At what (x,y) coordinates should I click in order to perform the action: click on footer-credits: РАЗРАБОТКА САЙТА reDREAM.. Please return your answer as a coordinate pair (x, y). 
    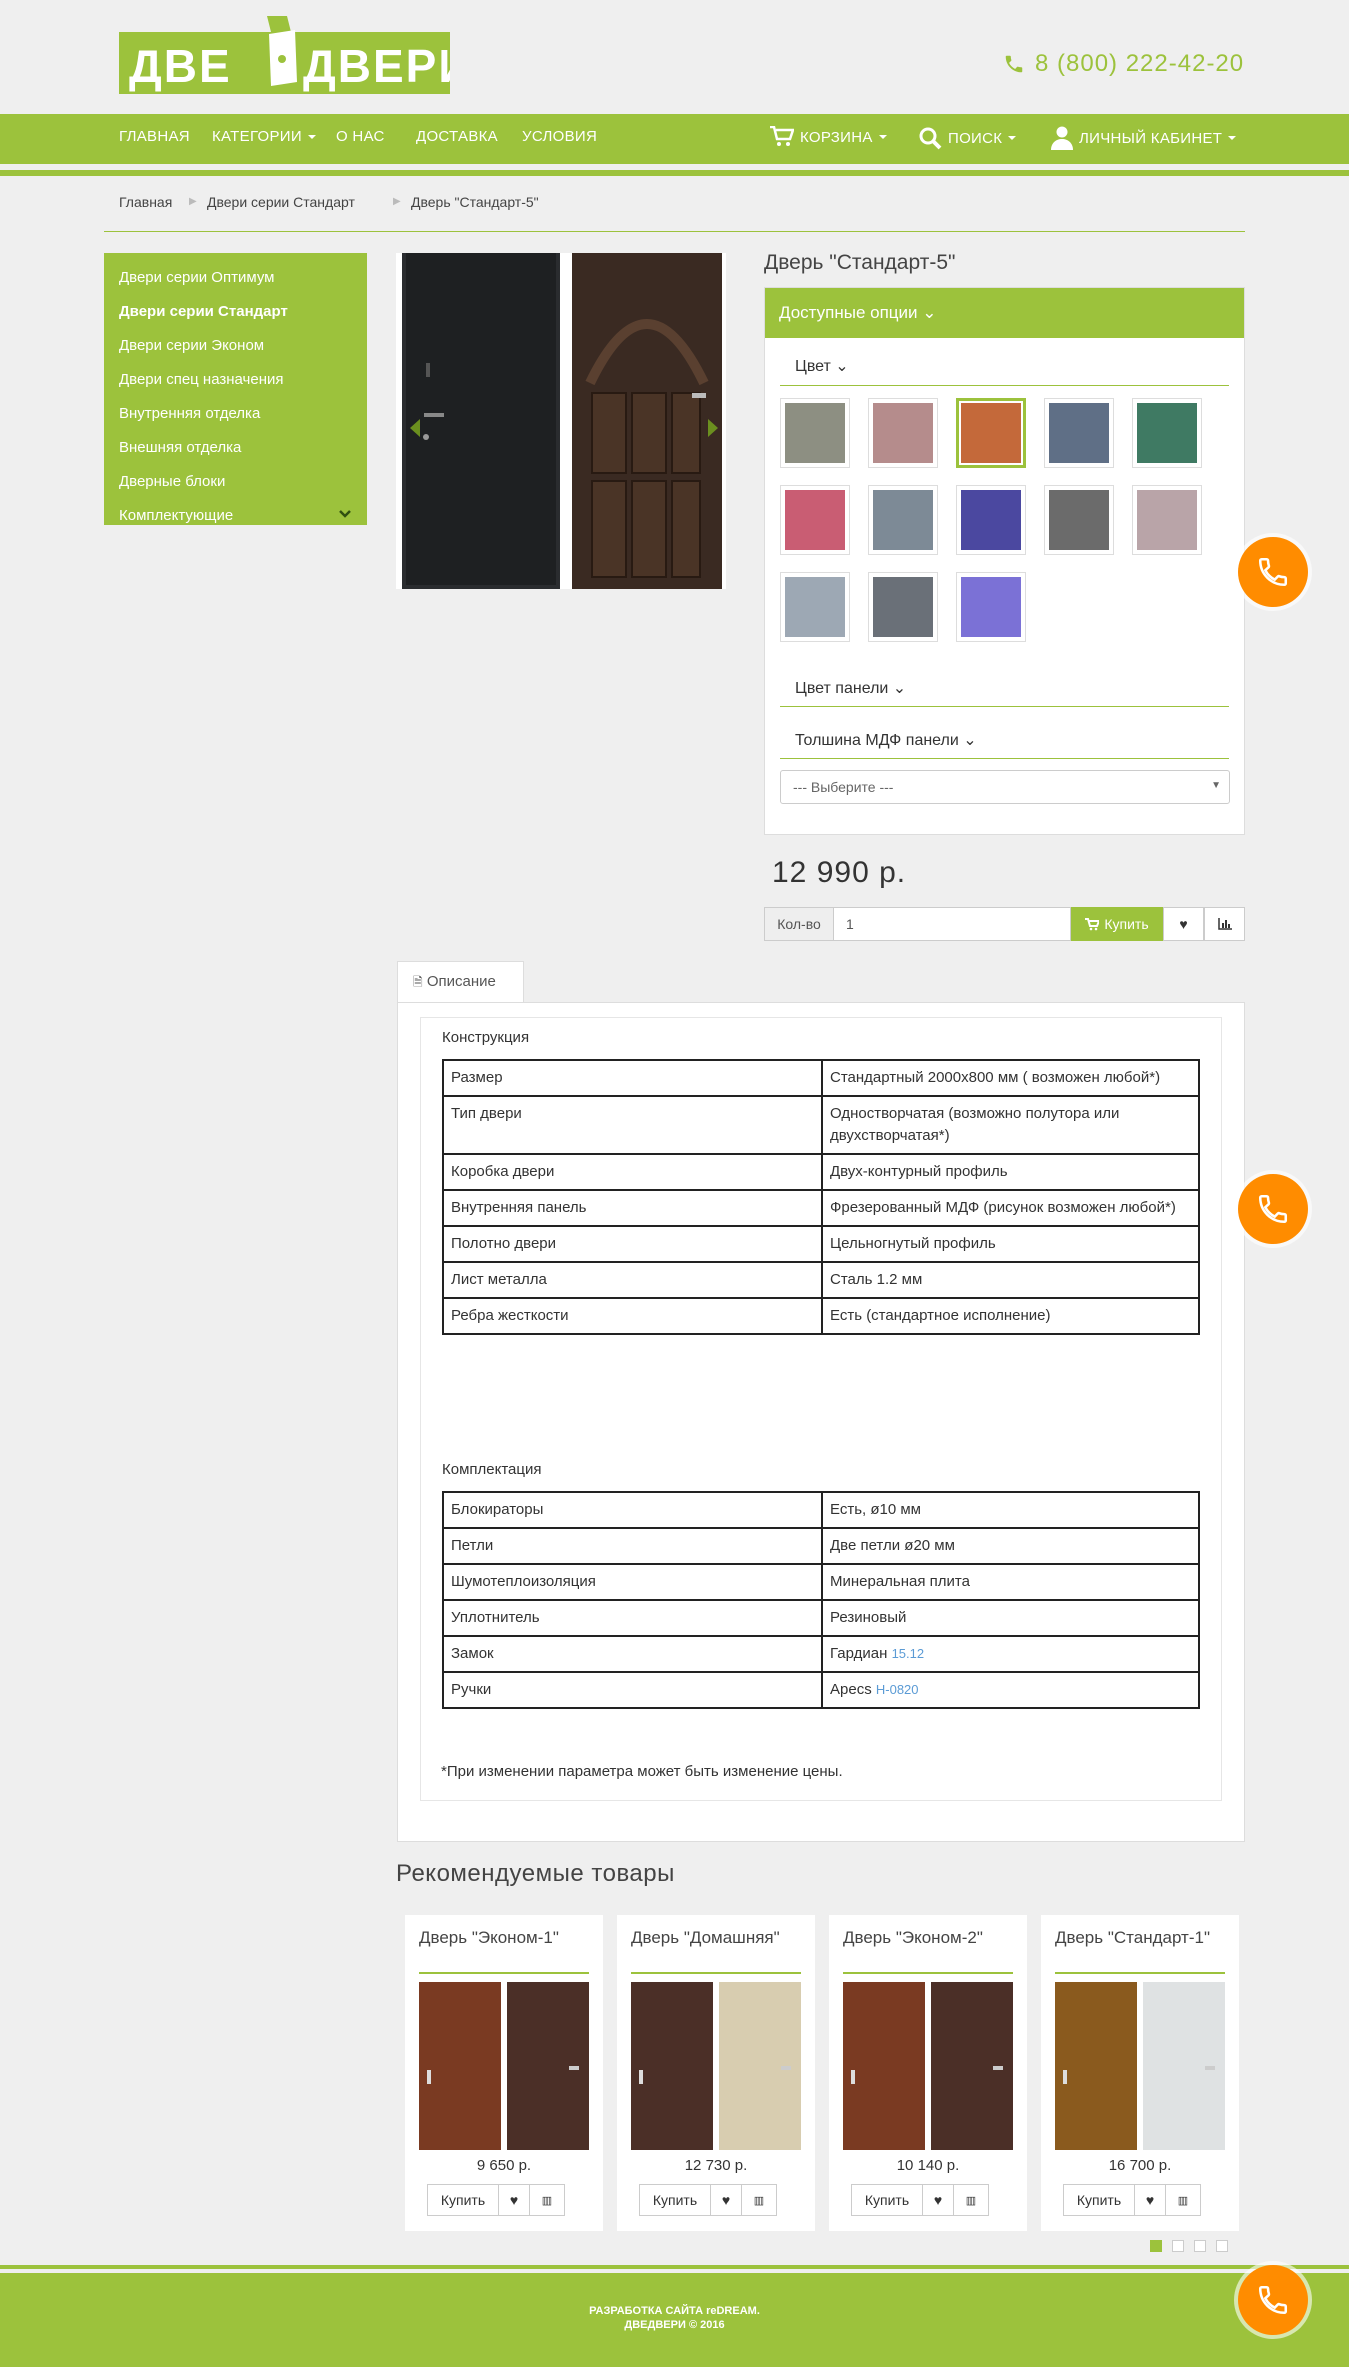
    Looking at the image, I should click on (674, 2311).